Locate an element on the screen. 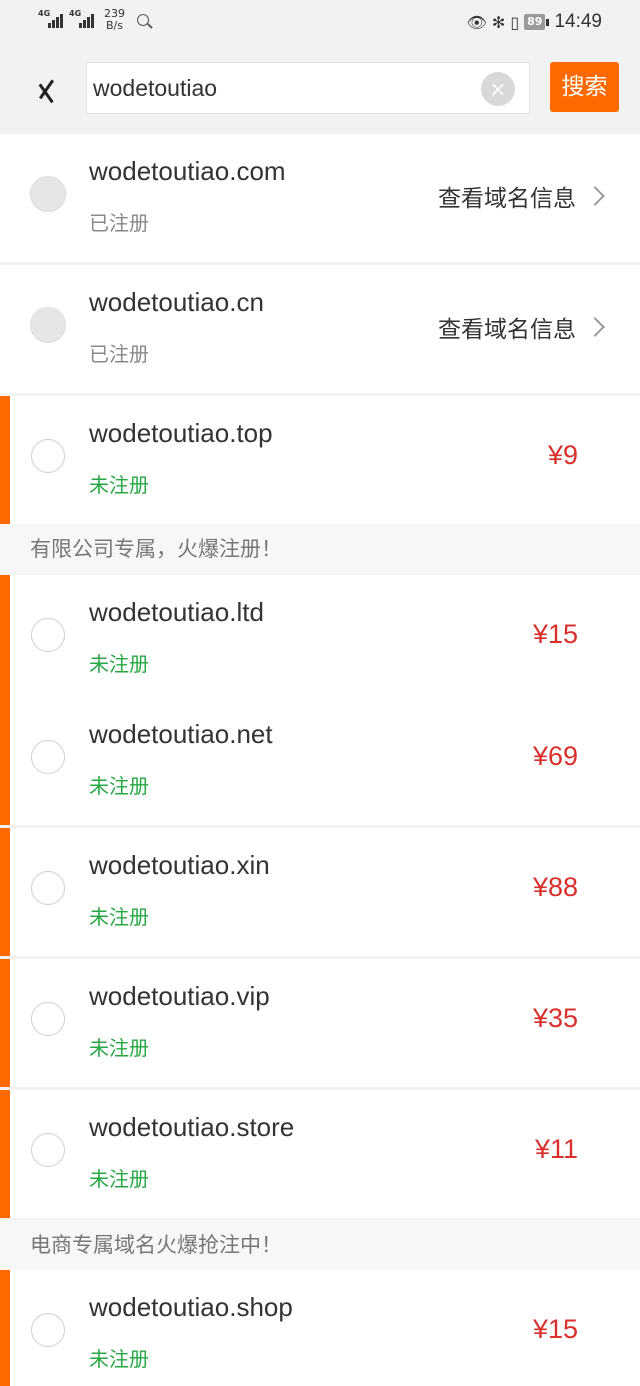 This screenshot has width=640, height=1386. domain-row: wodetoutiao.store 未注册 ¥11 is located at coordinates (320, 1154).